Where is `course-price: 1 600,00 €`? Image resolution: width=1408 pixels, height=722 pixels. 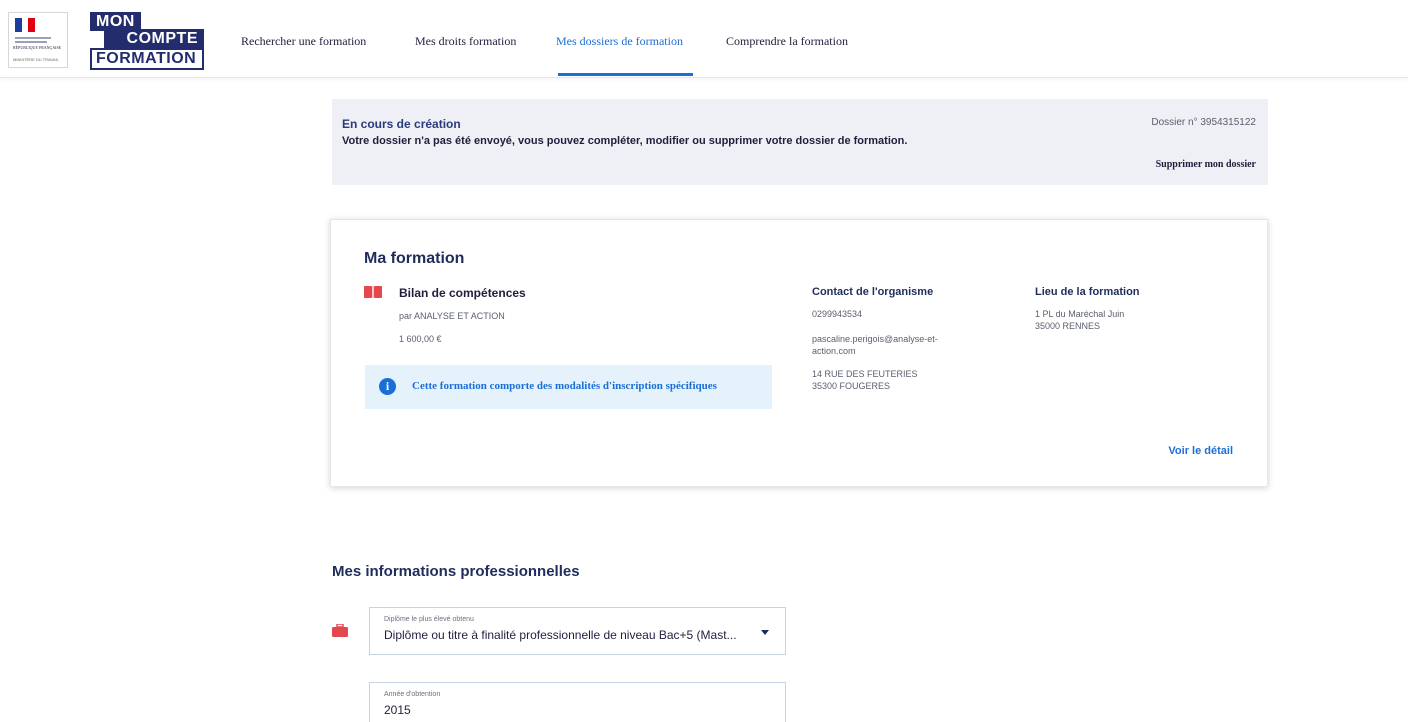 course-price: 1 600,00 € is located at coordinates (420, 339).